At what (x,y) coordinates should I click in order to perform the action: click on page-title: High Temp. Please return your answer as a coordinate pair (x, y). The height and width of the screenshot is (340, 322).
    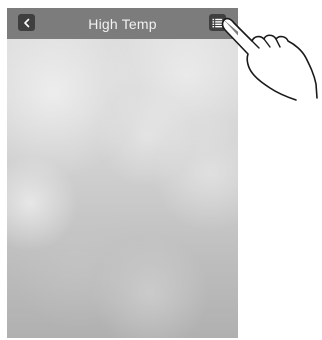
    Looking at the image, I should click on (122, 23).